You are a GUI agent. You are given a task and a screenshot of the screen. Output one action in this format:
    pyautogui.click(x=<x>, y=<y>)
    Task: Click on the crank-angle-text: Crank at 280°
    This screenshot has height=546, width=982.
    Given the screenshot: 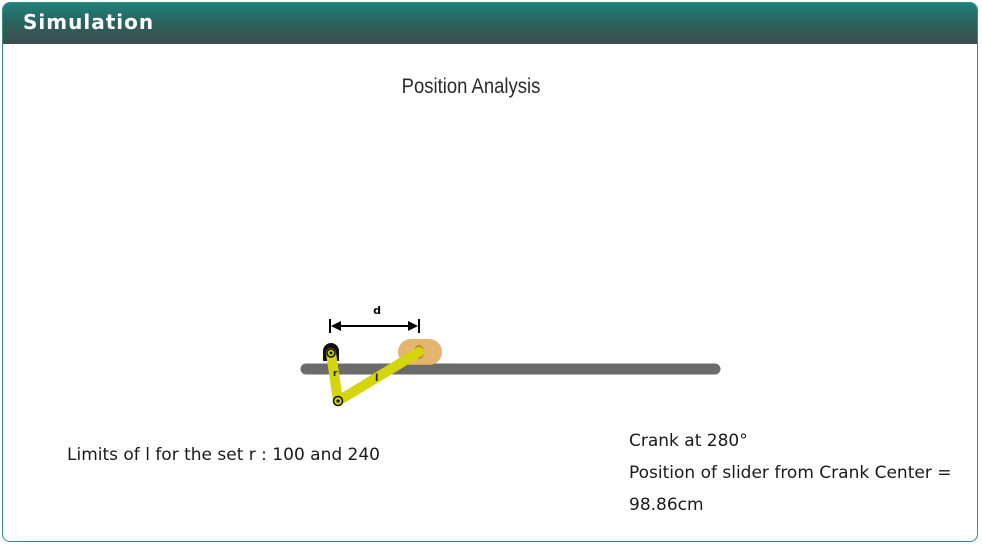 What is the action you would take?
    pyautogui.click(x=688, y=441)
    